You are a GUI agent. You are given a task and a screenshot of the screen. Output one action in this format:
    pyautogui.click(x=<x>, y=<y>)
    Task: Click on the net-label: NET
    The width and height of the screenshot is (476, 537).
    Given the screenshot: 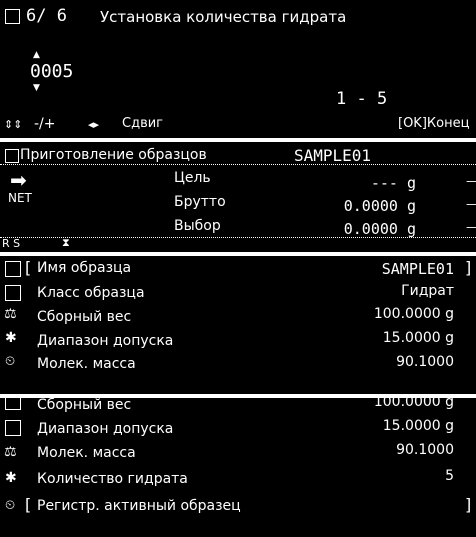 What is the action you would take?
    pyautogui.click(x=20, y=198)
    